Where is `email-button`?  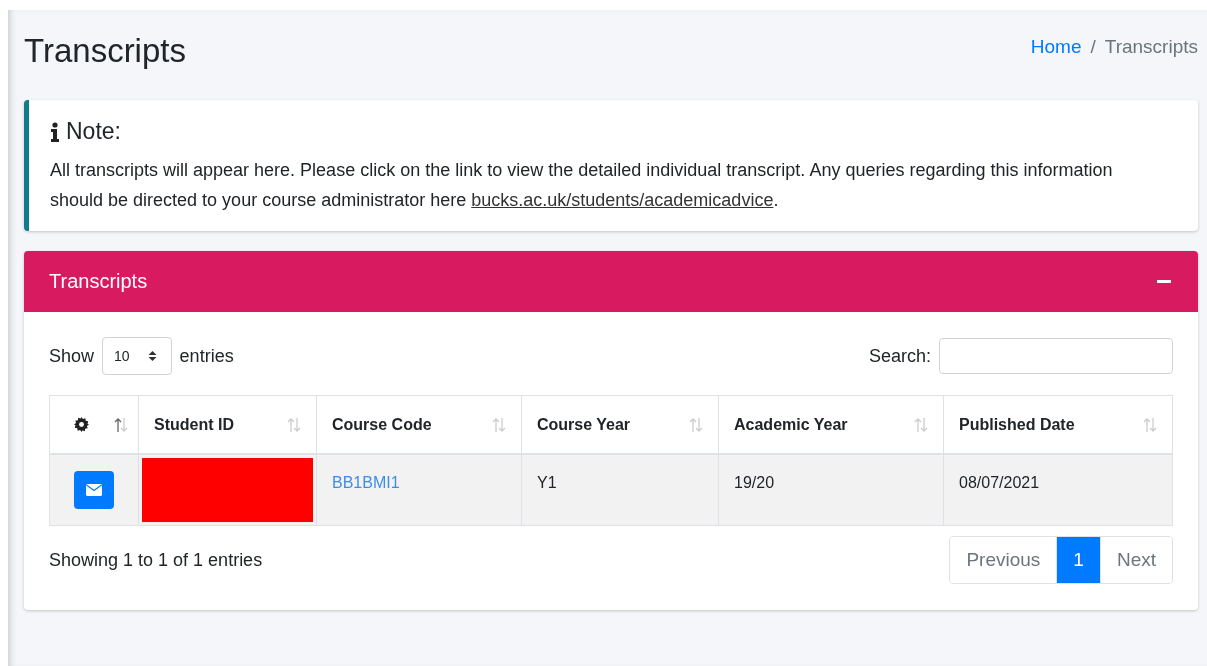 email-button is located at coordinates (94, 490).